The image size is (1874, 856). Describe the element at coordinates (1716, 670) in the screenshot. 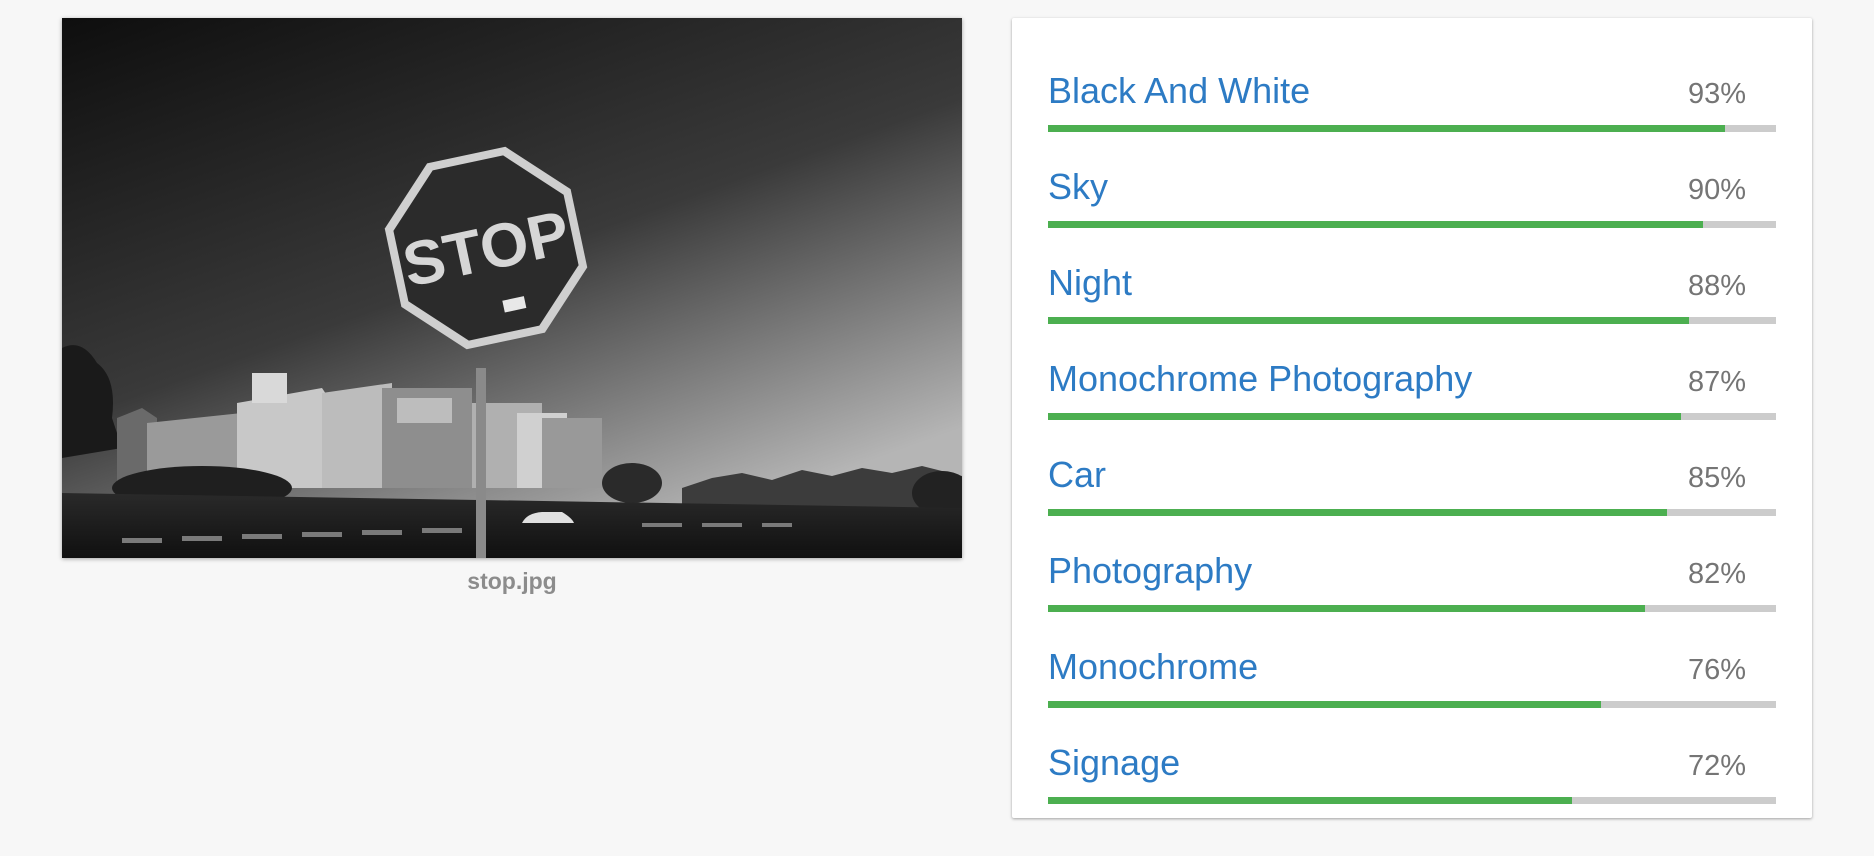

I see `label-score: 76%` at that location.